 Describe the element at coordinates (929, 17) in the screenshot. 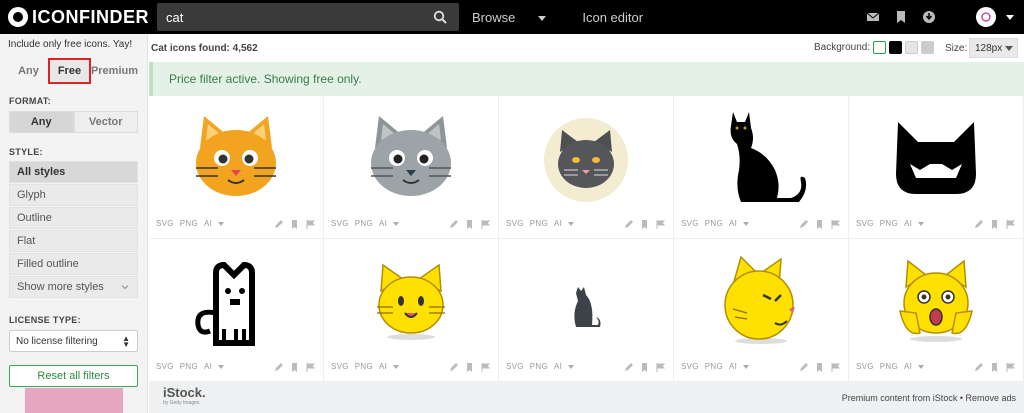

I see `download-icon` at that location.